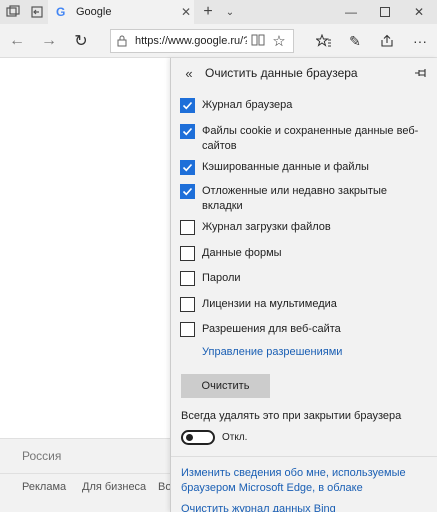 Image resolution: width=437 pixels, height=512 pixels. I want to click on checkbox-label: Лицензии на мультимедиа, so click(269, 304).